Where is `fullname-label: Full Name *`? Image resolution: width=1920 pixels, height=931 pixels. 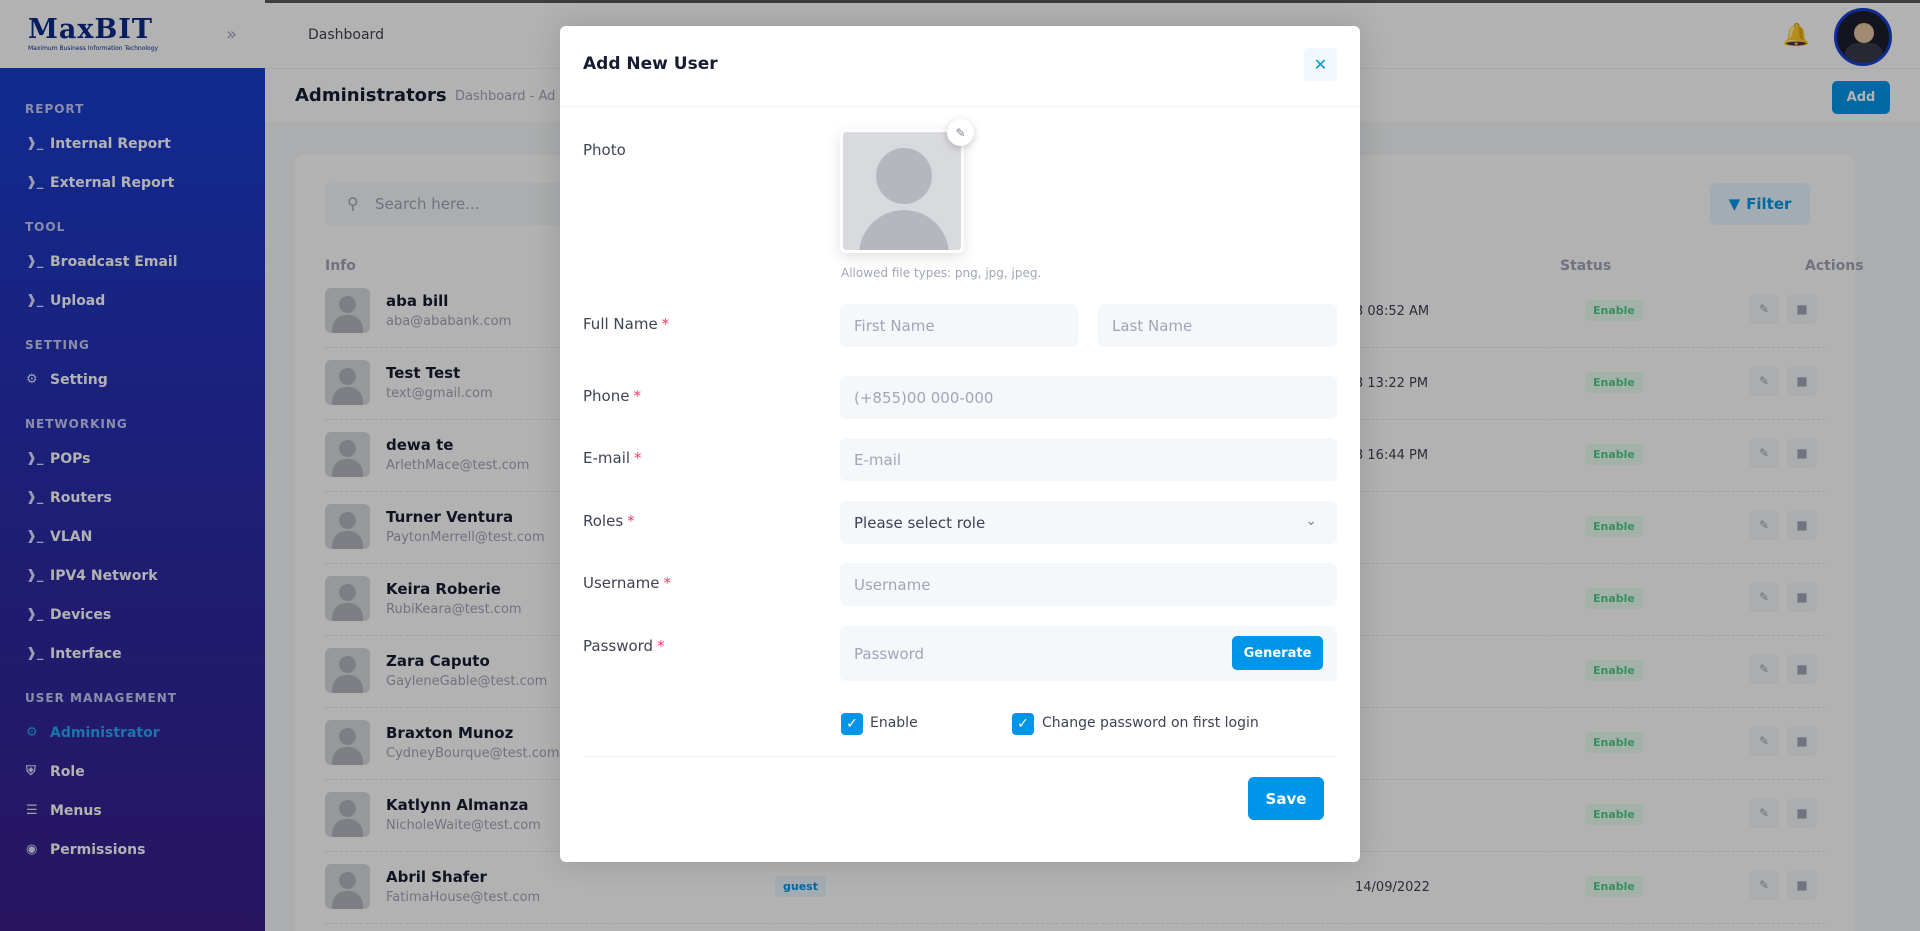 fullname-label: Full Name * is located at coordinates (626, 324).